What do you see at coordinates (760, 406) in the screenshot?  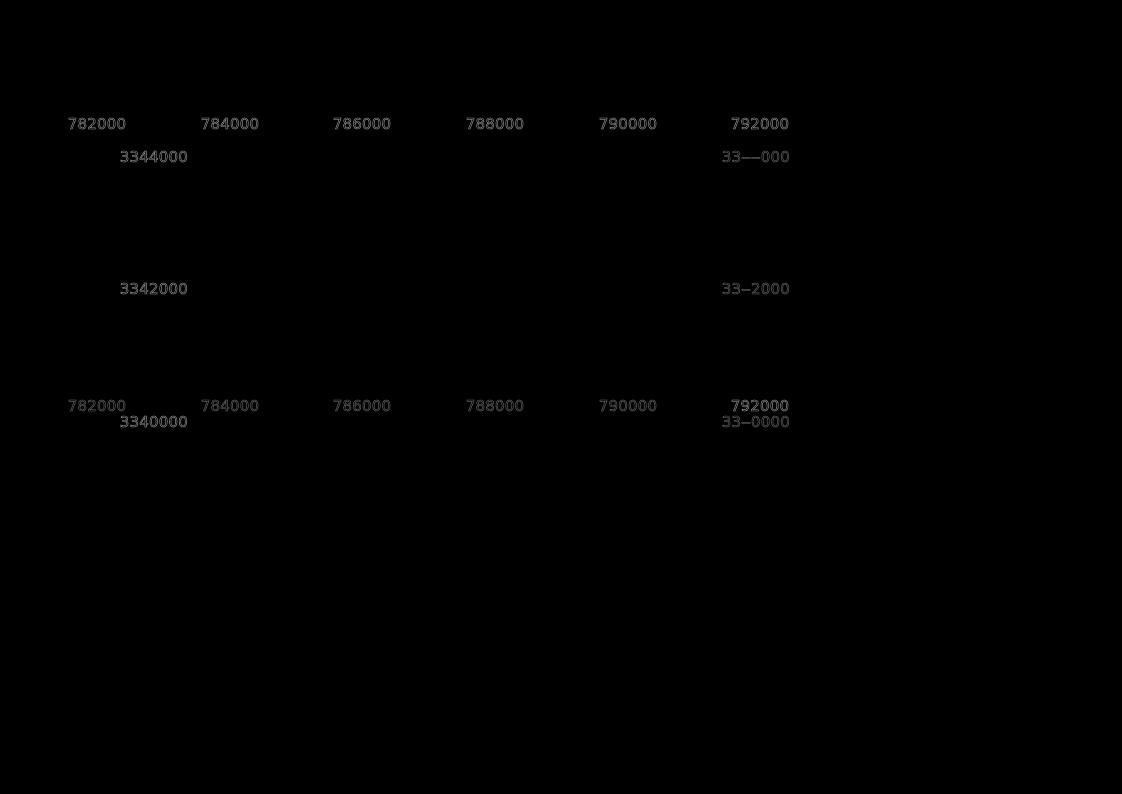 I see `easting-label-bottom: 792000` at bounding box center [760, 406].